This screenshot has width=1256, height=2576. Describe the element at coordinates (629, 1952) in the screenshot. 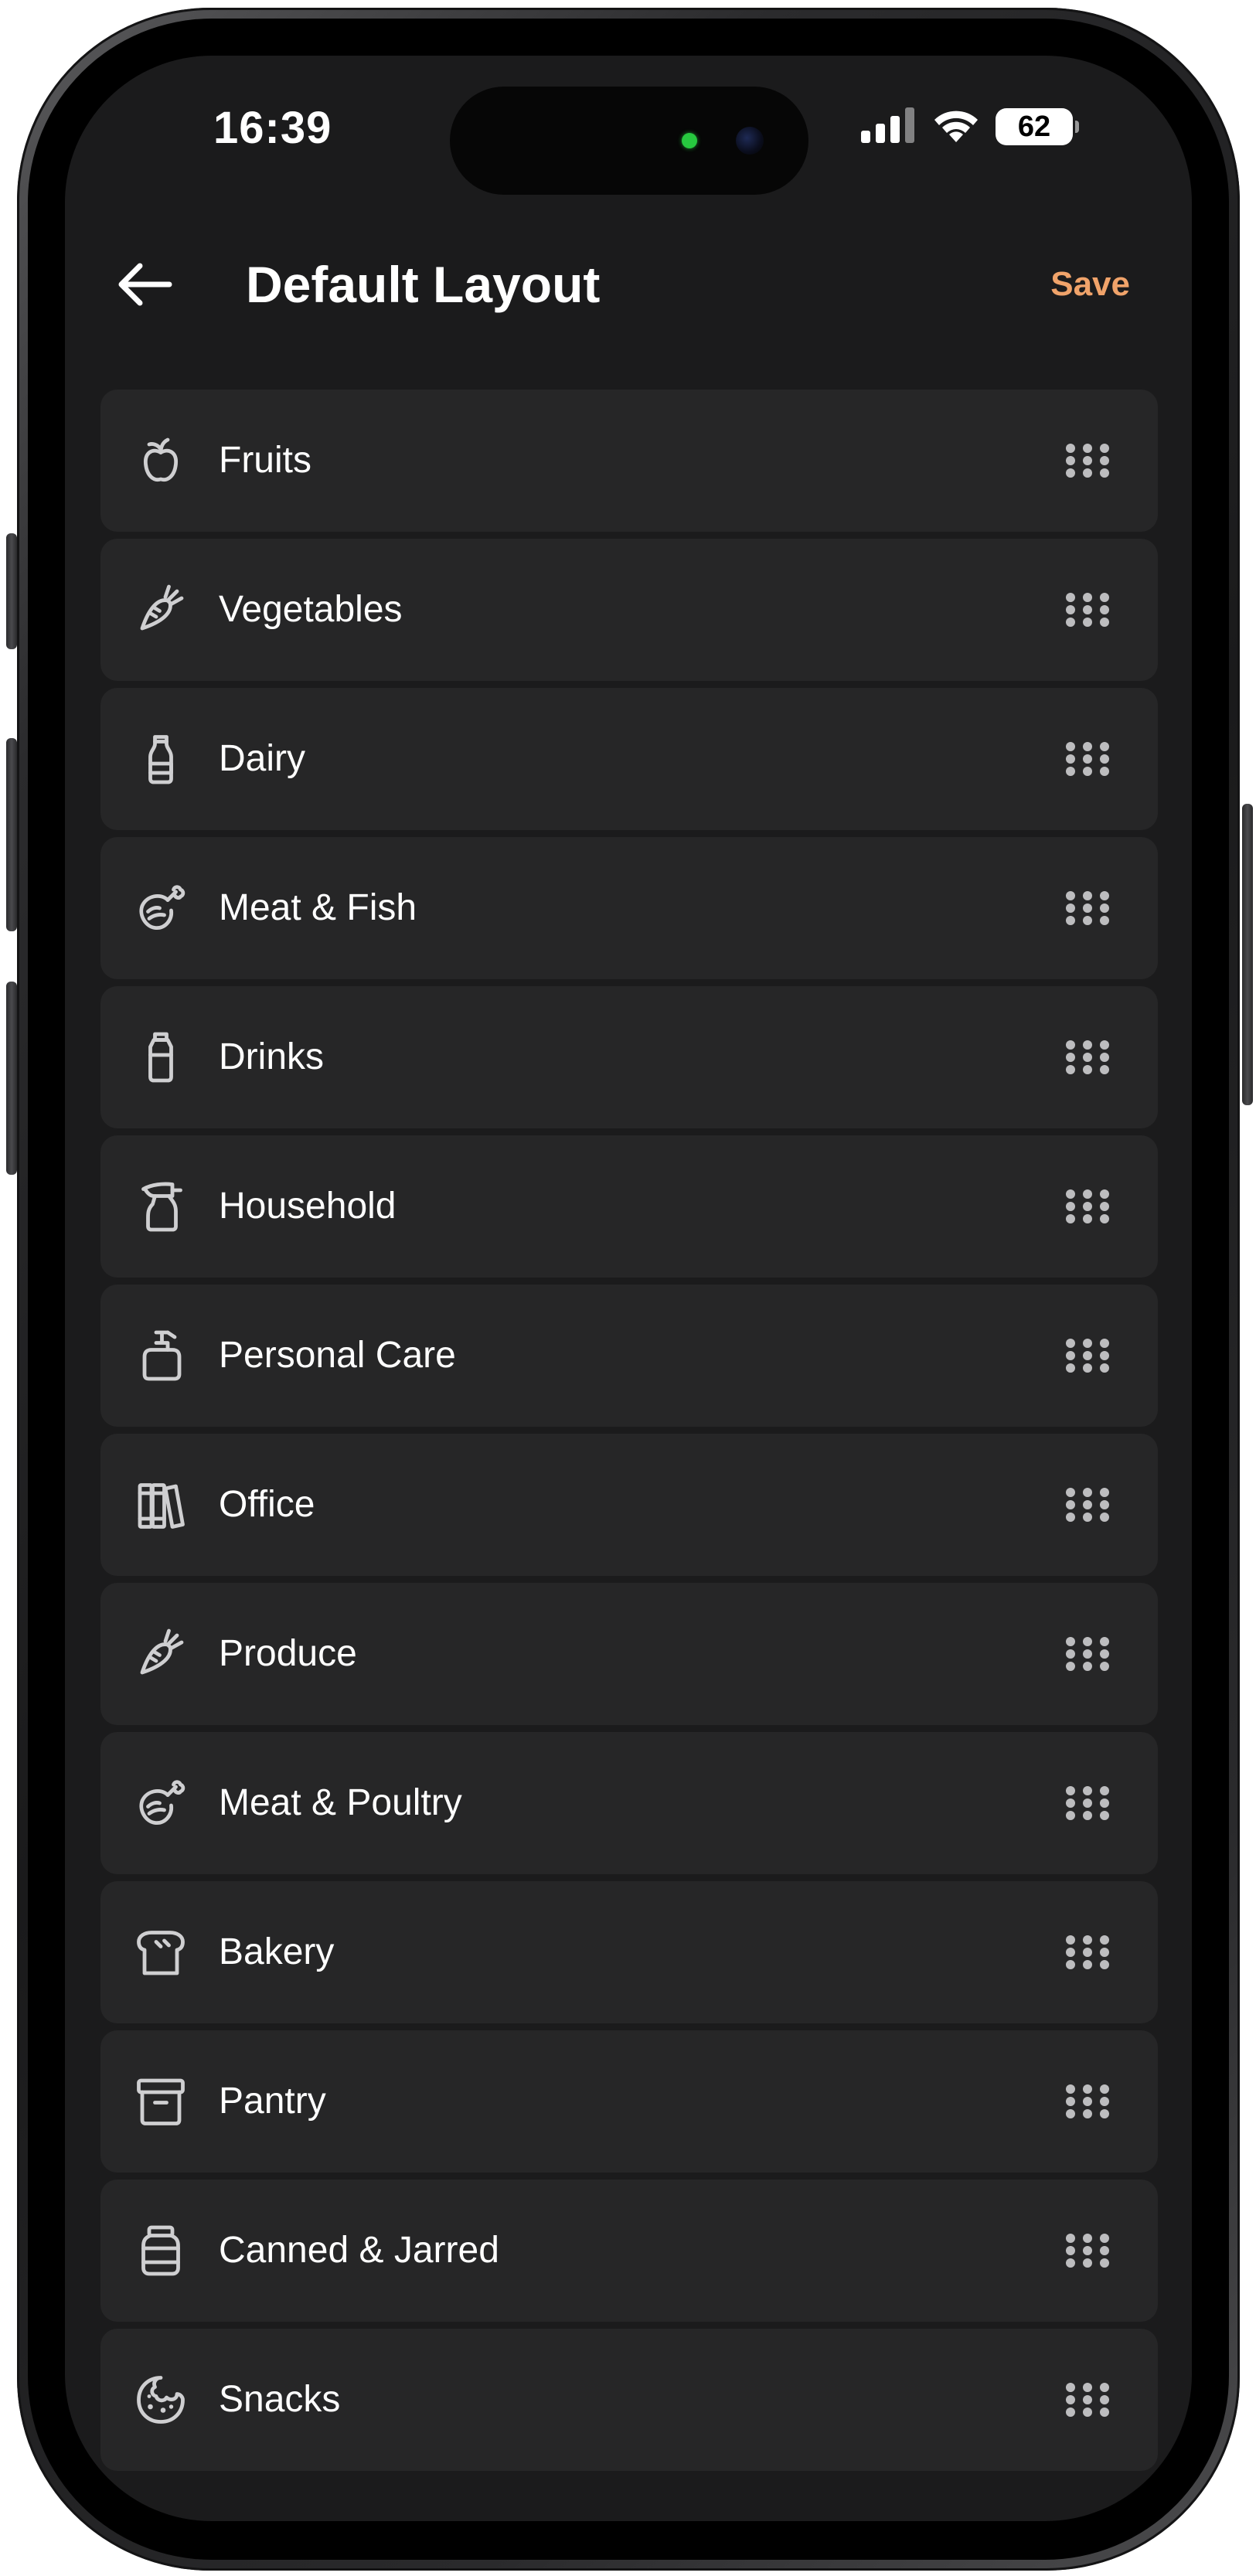

I see `category-row: Bakery` at that location.